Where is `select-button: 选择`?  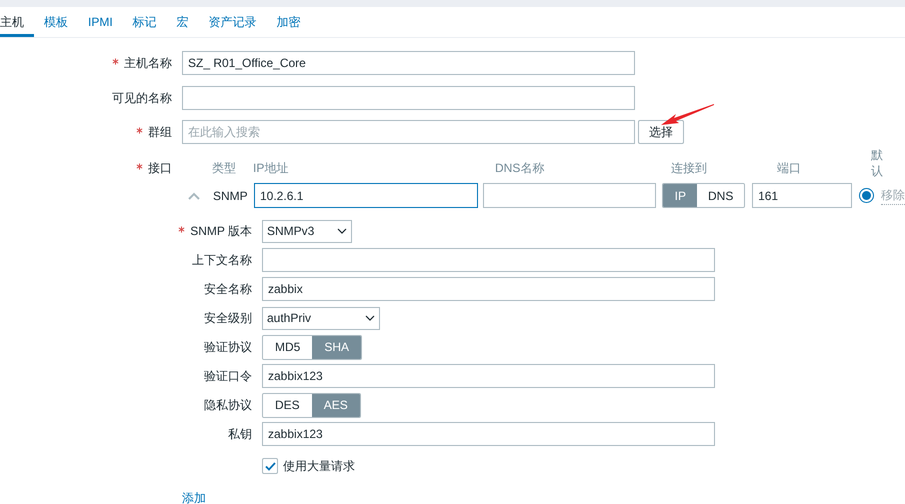 select-button: 选择 is located at coordinates (661, 132).